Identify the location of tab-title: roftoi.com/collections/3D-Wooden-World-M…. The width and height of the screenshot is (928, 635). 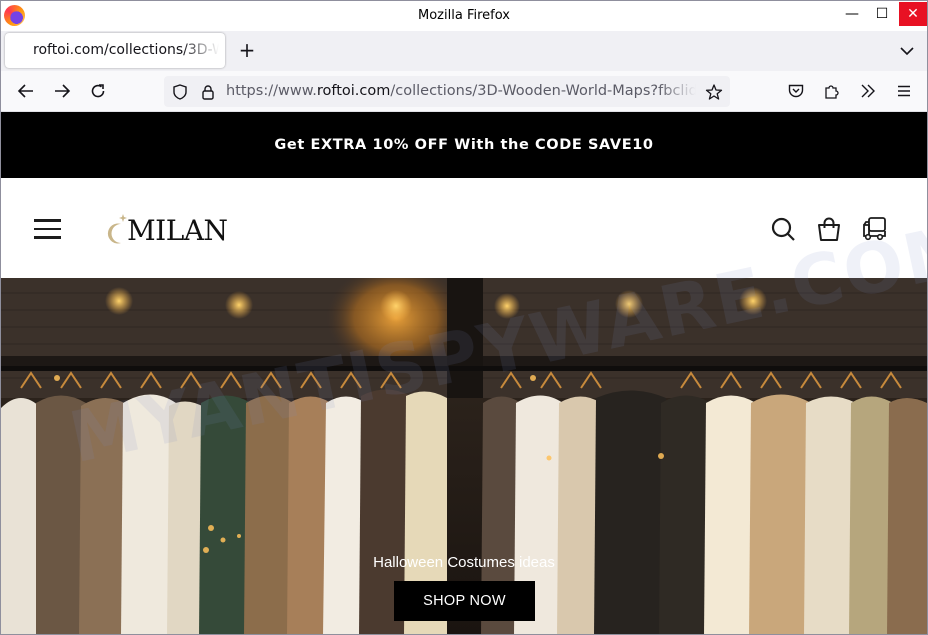
(126, 50).